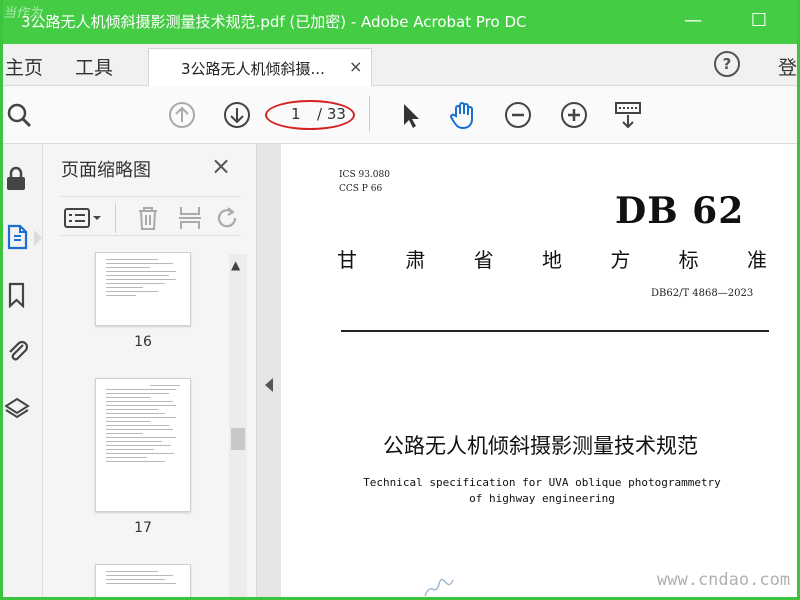 This screenshot has width=800, height=600. What do you see at coordinates (310, 115) in the screenshot?
I see `page-highlight-ellipse` at bounding box center [310, 115].